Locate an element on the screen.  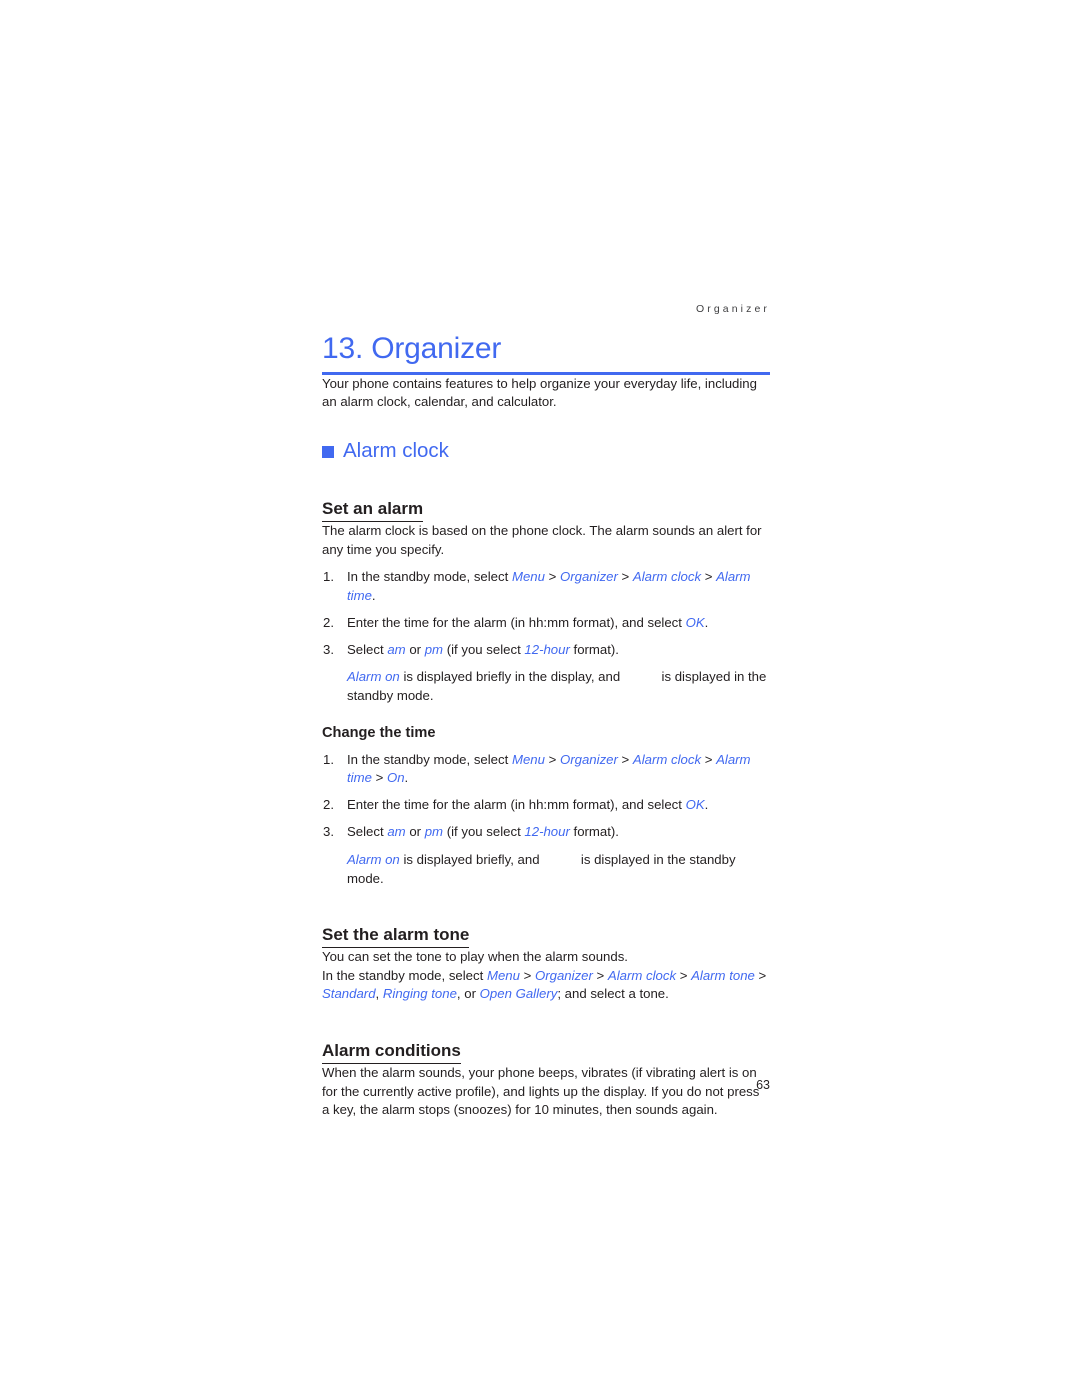
square-bullet-icon is located at coordinates (328, 451).